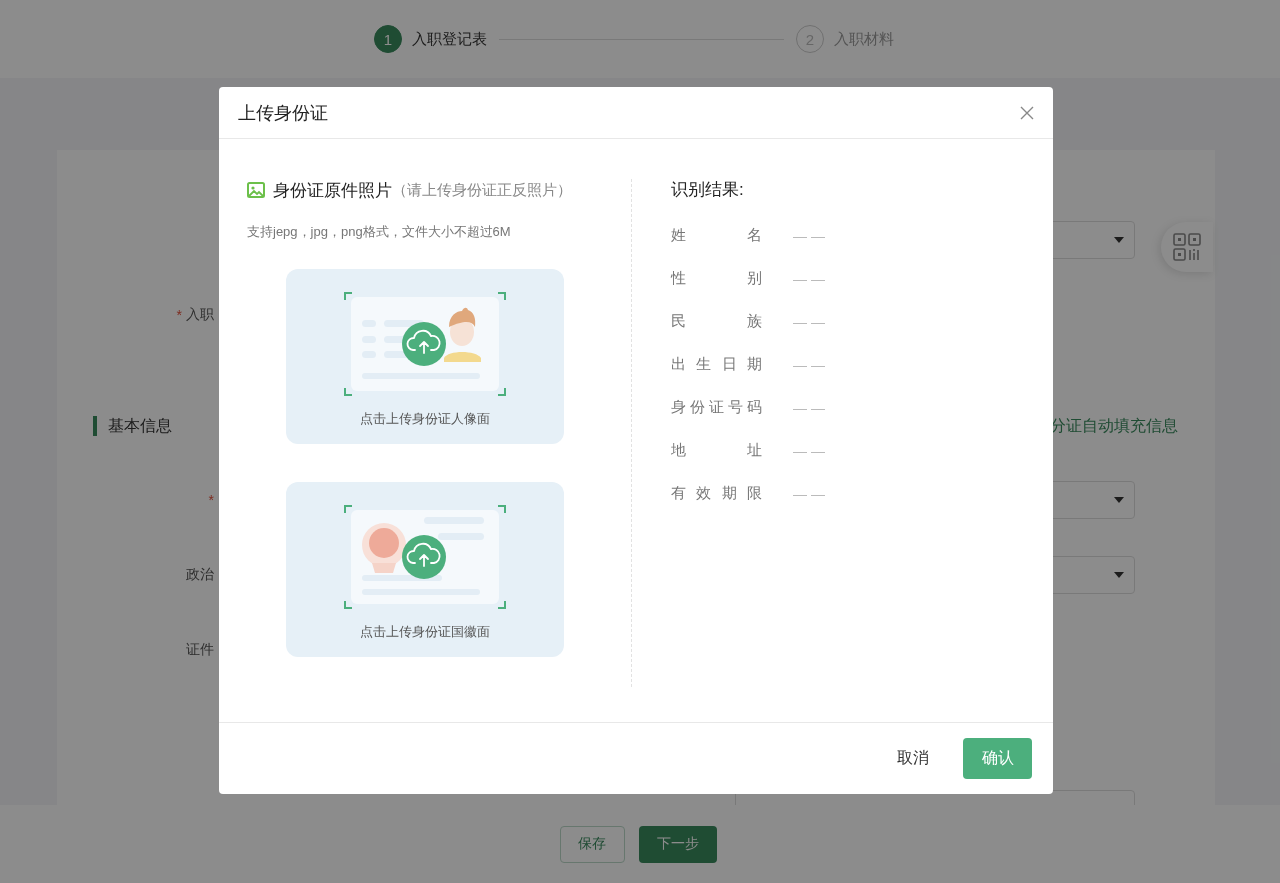 This screenshot has width=1280, height=883. I want to click on close-icon, so click(1027, 112).